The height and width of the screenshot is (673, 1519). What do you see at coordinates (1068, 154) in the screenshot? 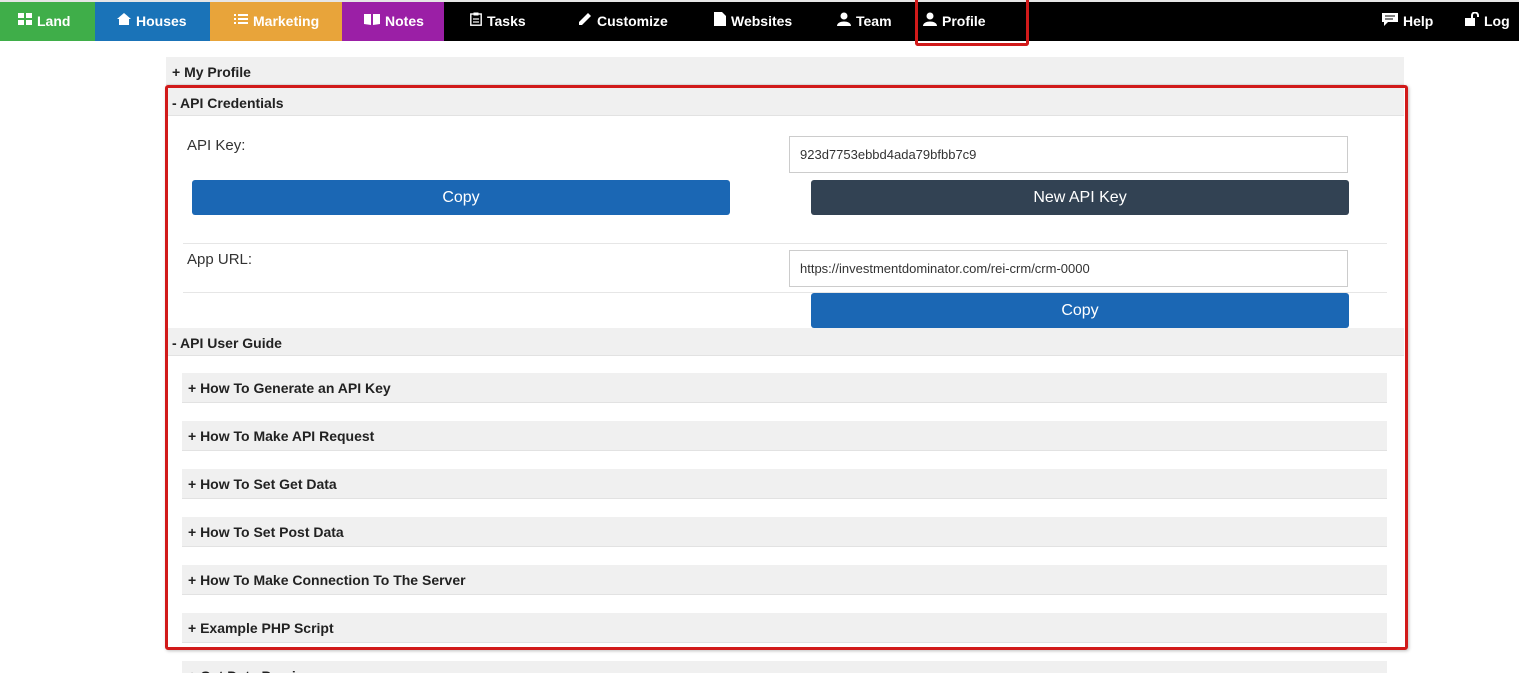
I see `api-key-input` at bounding box center [1068, 154].